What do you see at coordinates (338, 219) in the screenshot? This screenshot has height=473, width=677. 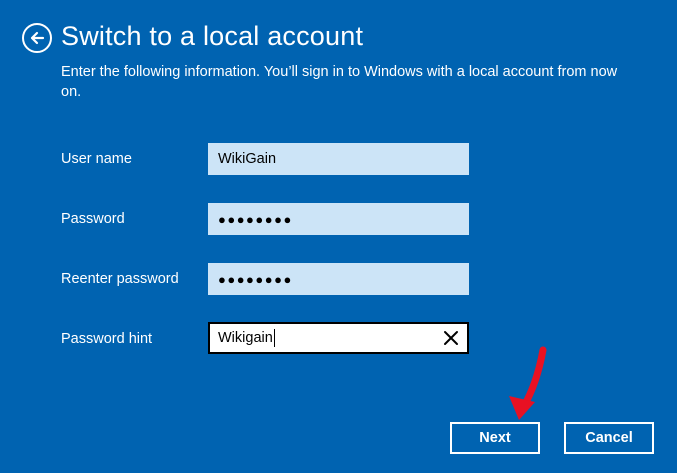 I see `password-input: ●●●●●●●●` at bounding box center [338, 219].